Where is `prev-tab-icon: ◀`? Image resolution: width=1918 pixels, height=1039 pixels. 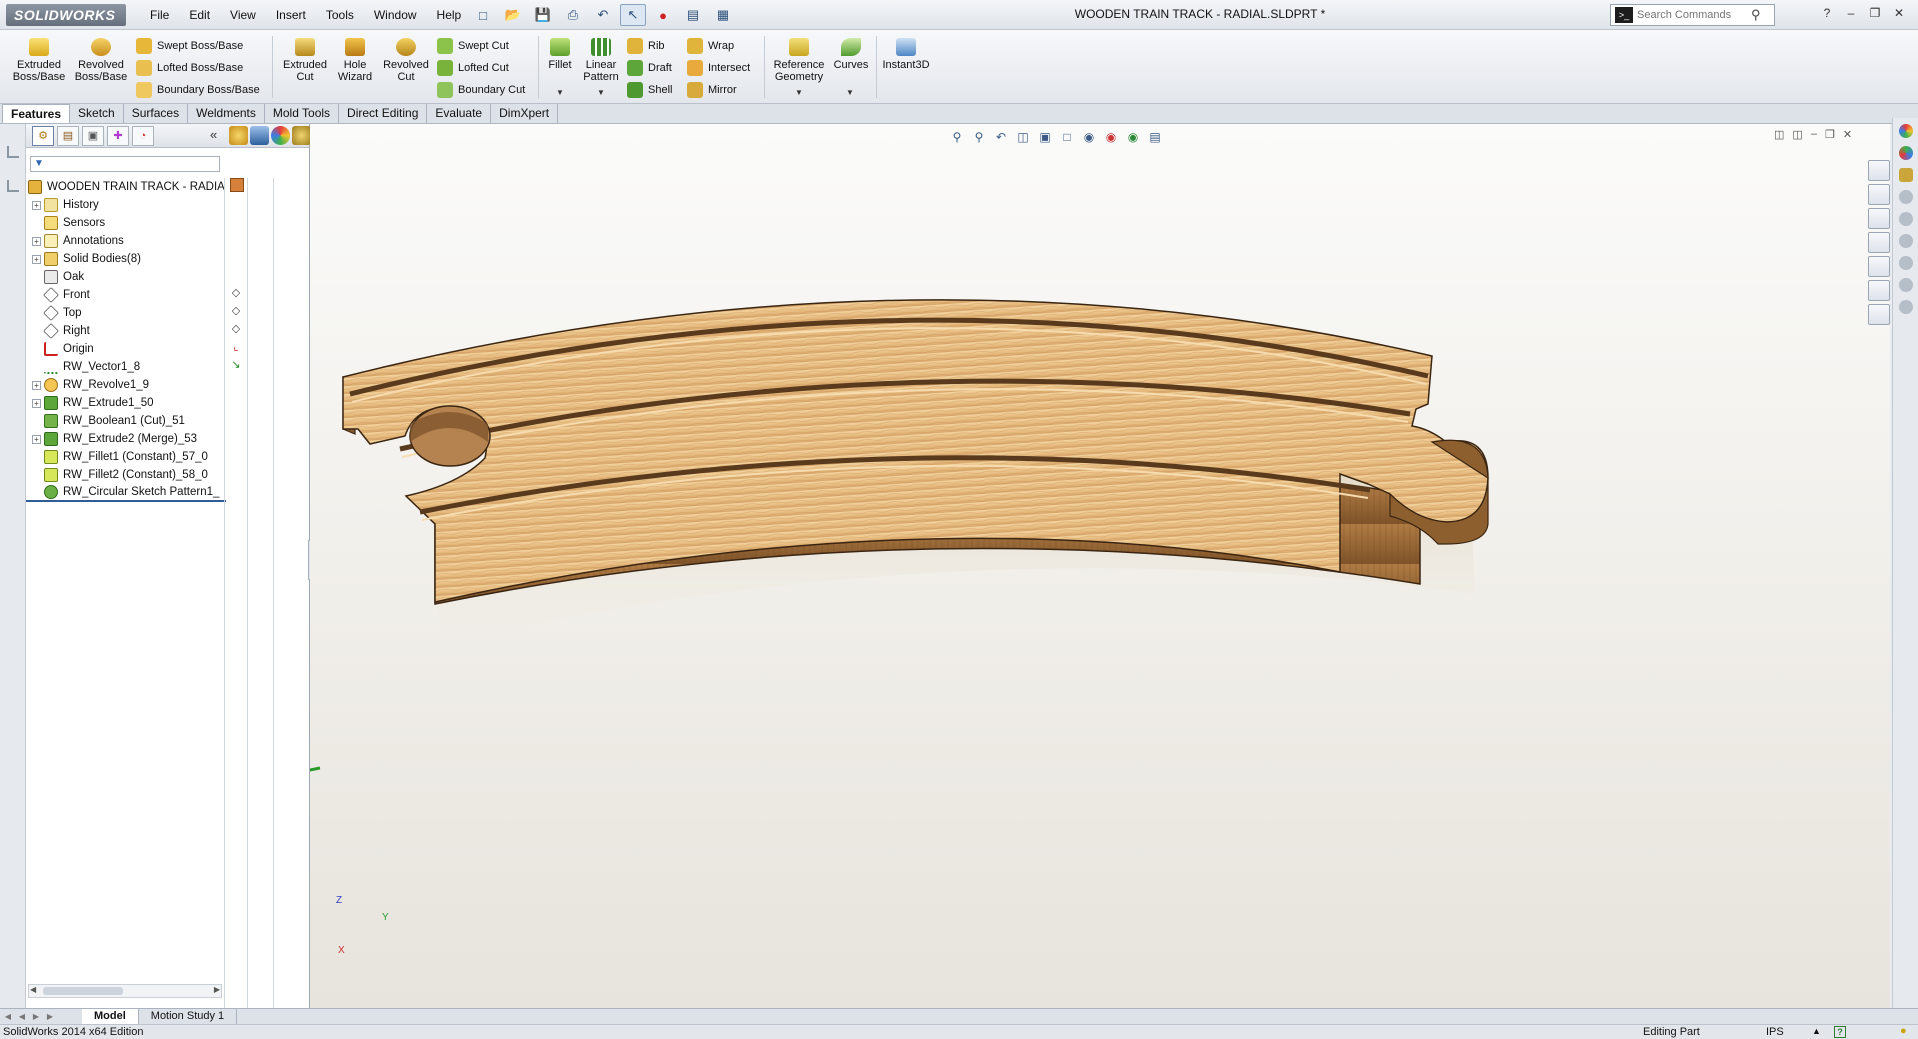
prev-tab-icon: ◀ is located at coordinates (22, 1017).